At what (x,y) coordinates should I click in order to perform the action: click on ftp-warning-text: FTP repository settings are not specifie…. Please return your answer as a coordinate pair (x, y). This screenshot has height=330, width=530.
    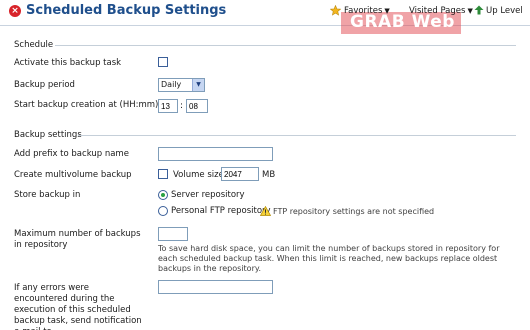
    Looking at the image, I should click on (354, 211).